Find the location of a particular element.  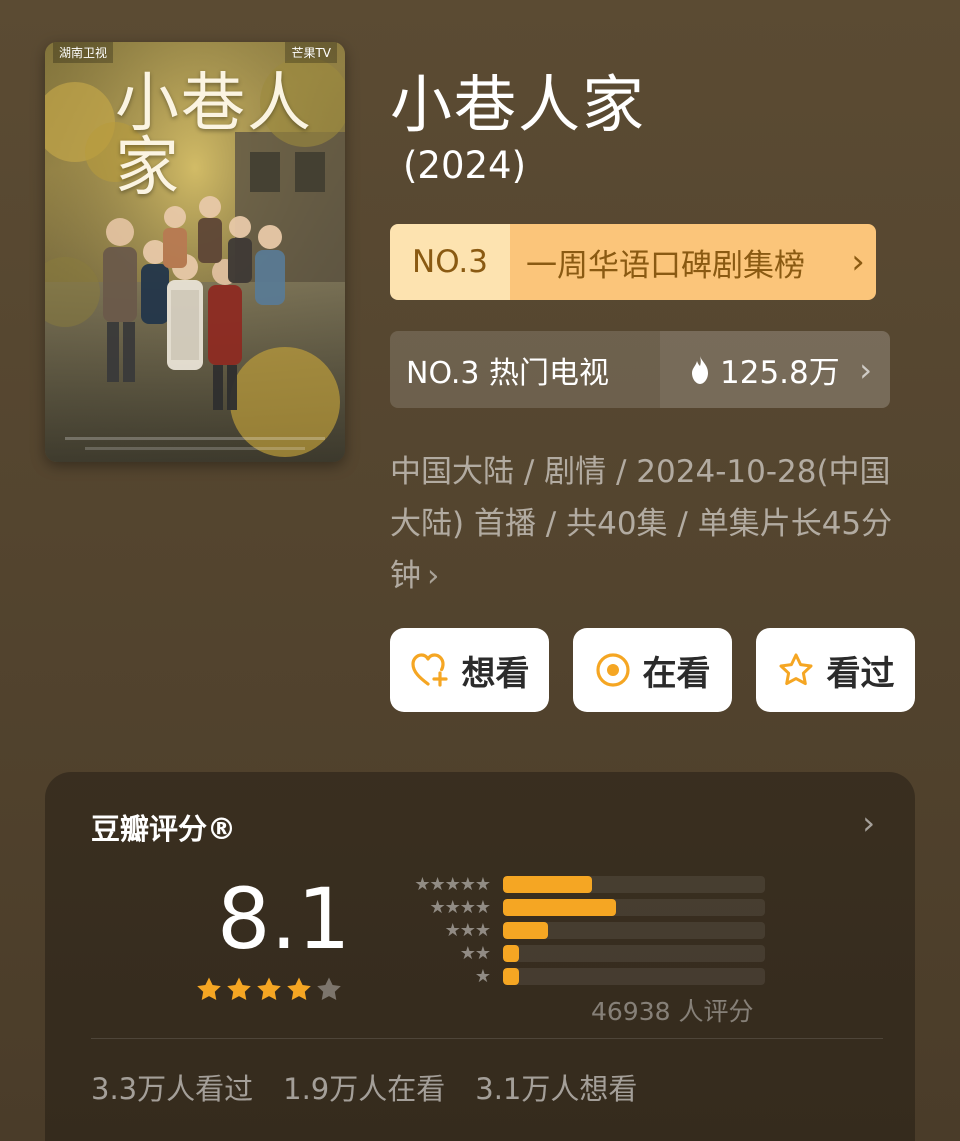

stat-watched: 3.3万人看过 is located at coordinates (172, 1089).